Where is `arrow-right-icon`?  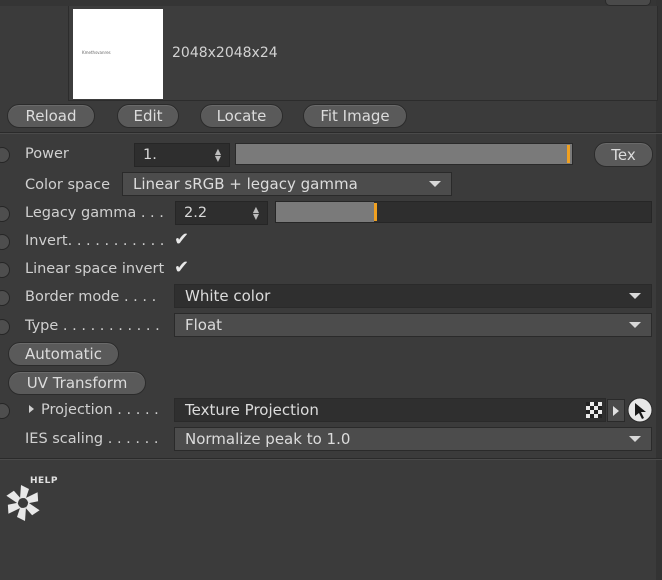 arrow-right-icon is located at coordinates (616, 411).